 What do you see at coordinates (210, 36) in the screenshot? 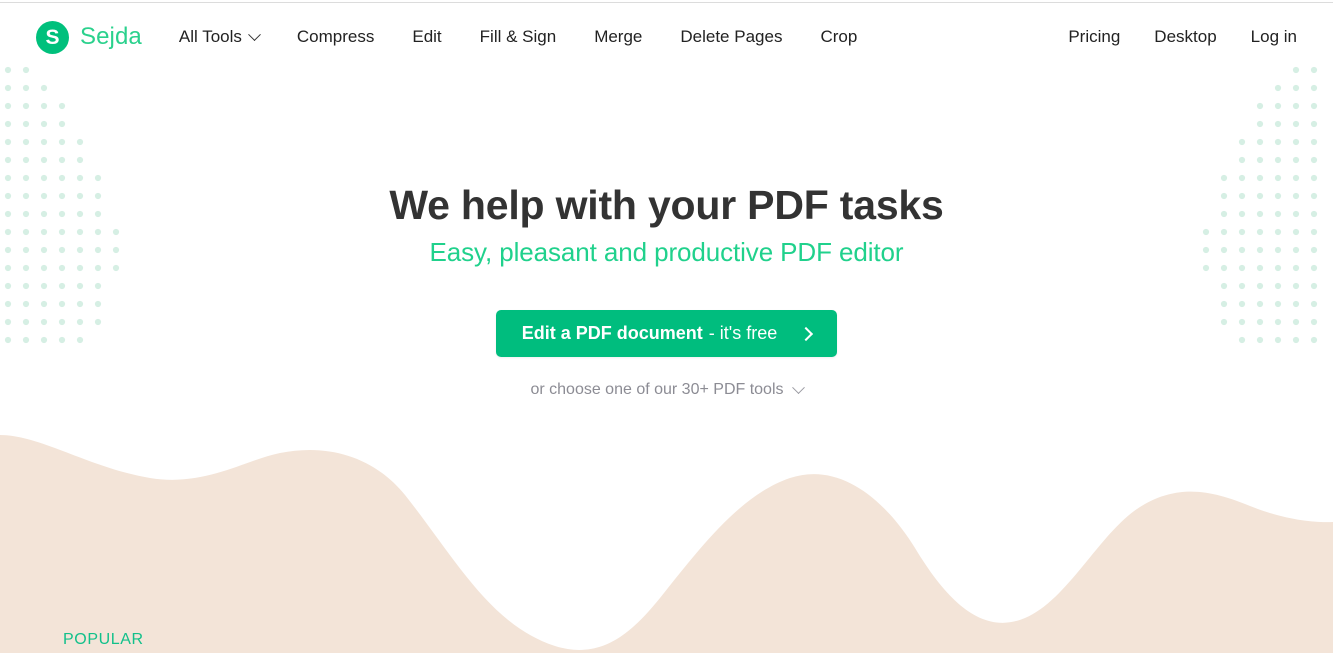
I see `nav-item-label: All Tools` at bounding box center [210, 36].